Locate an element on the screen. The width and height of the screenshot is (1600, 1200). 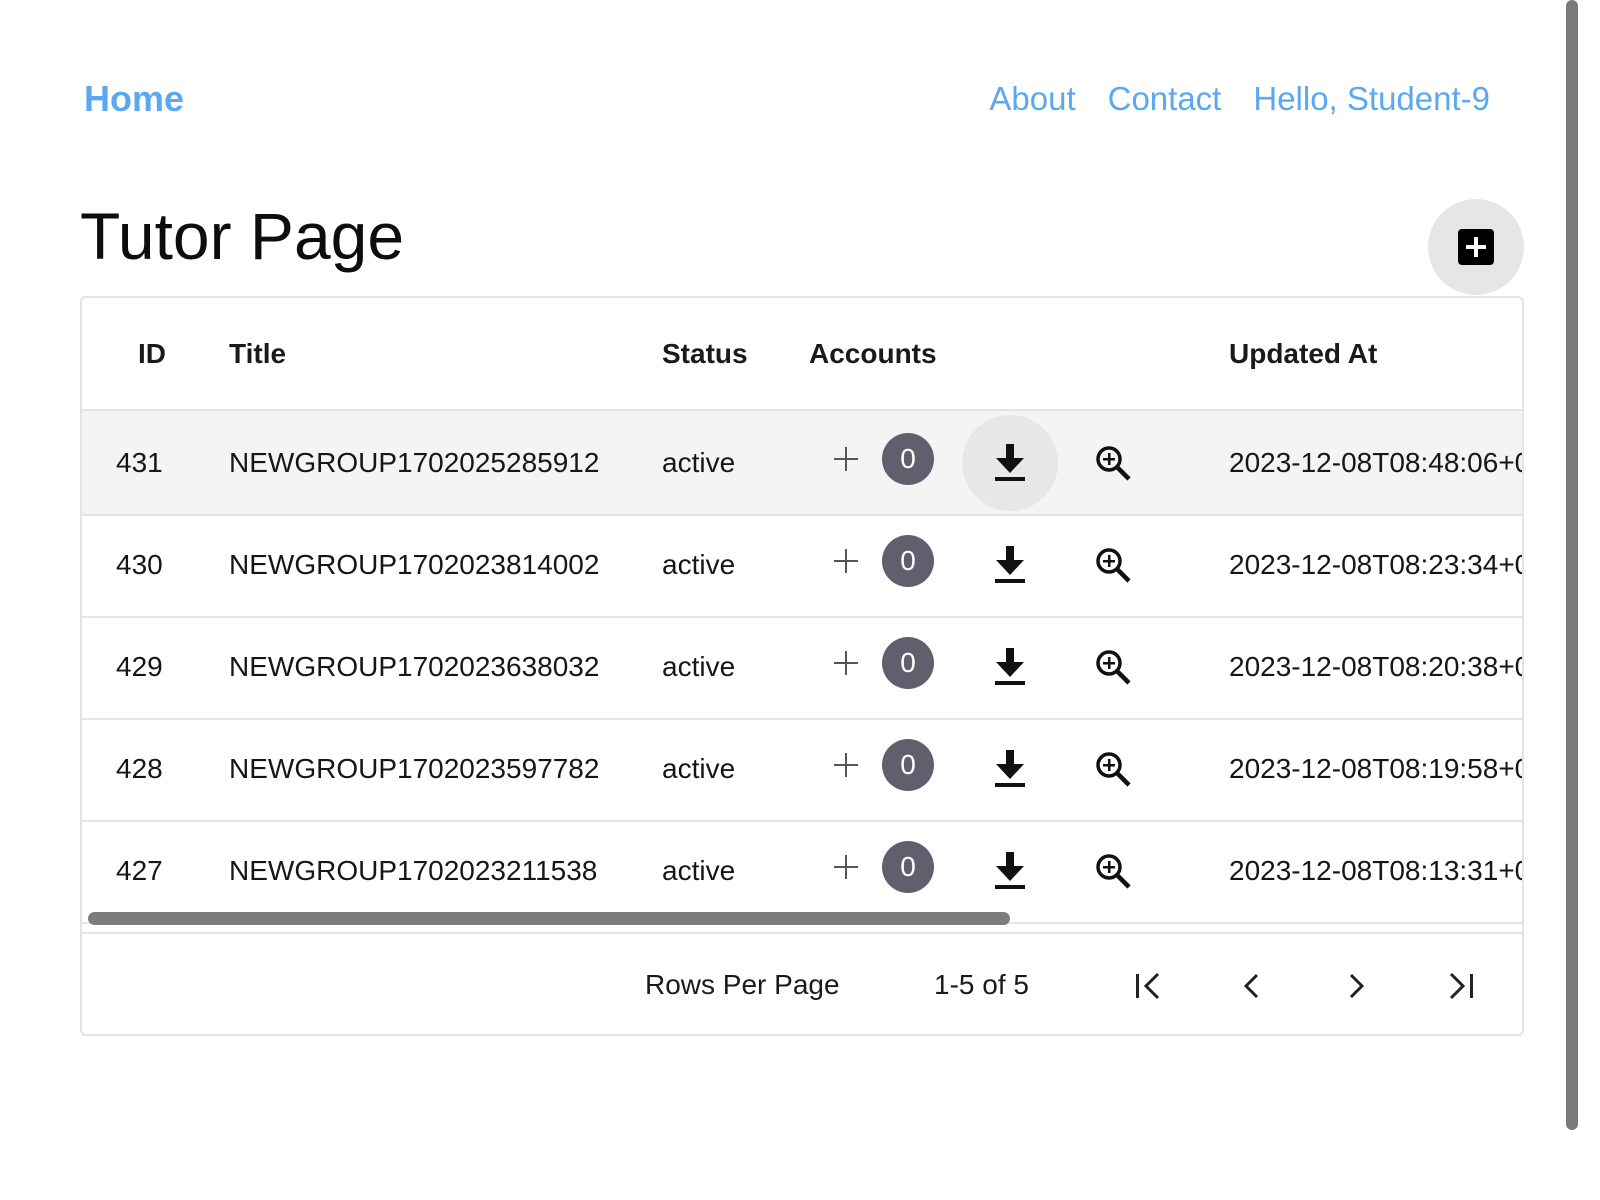
cell-id: 429 is located at coordinates (139, 666).